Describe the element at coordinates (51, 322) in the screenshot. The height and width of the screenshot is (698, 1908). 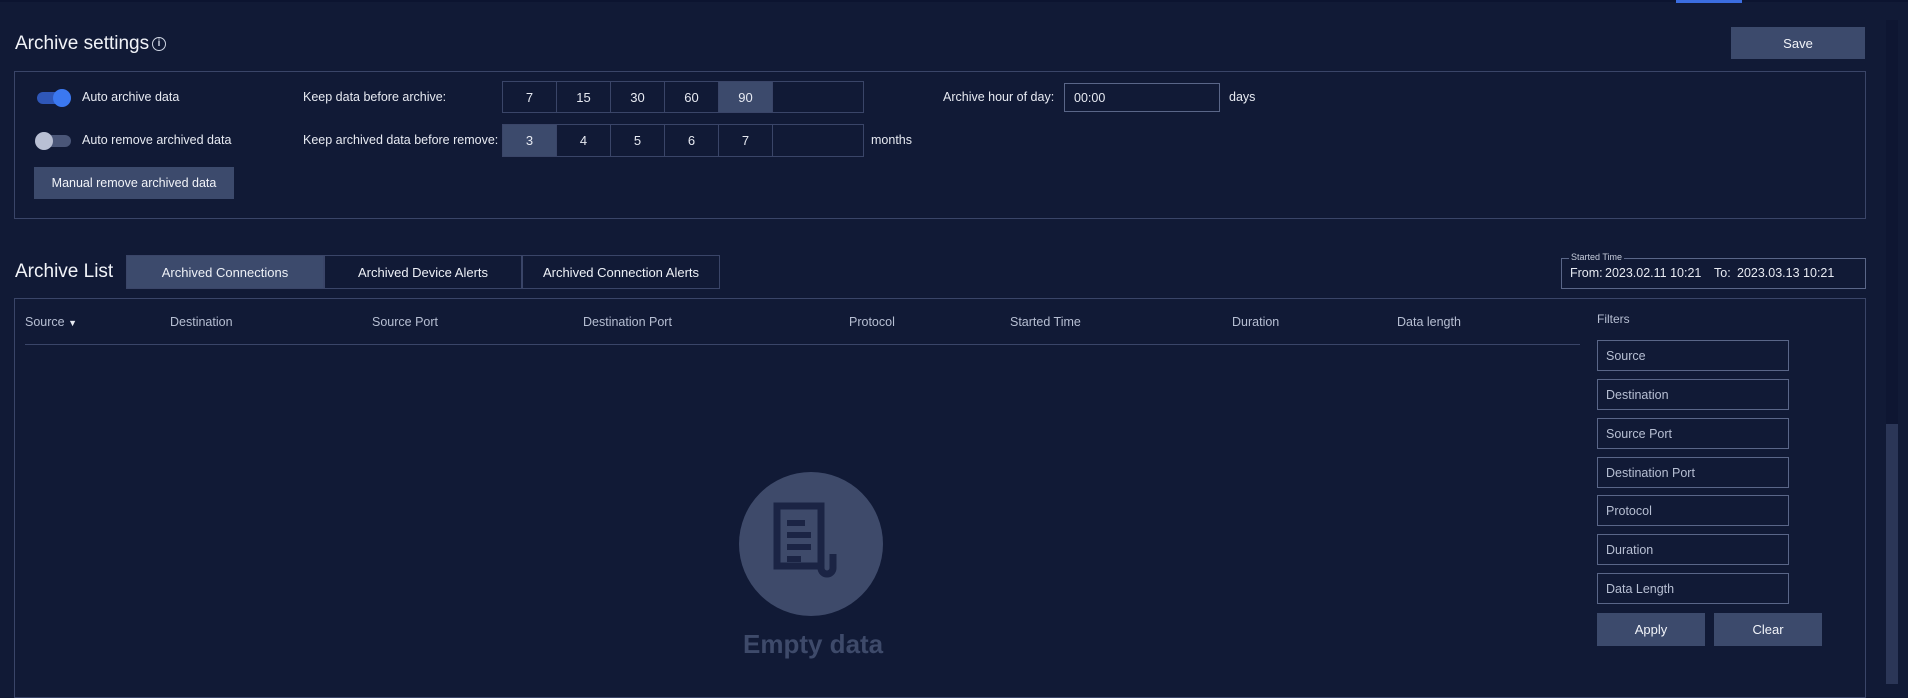
I see `column-header-source: Source ▼` at that location.